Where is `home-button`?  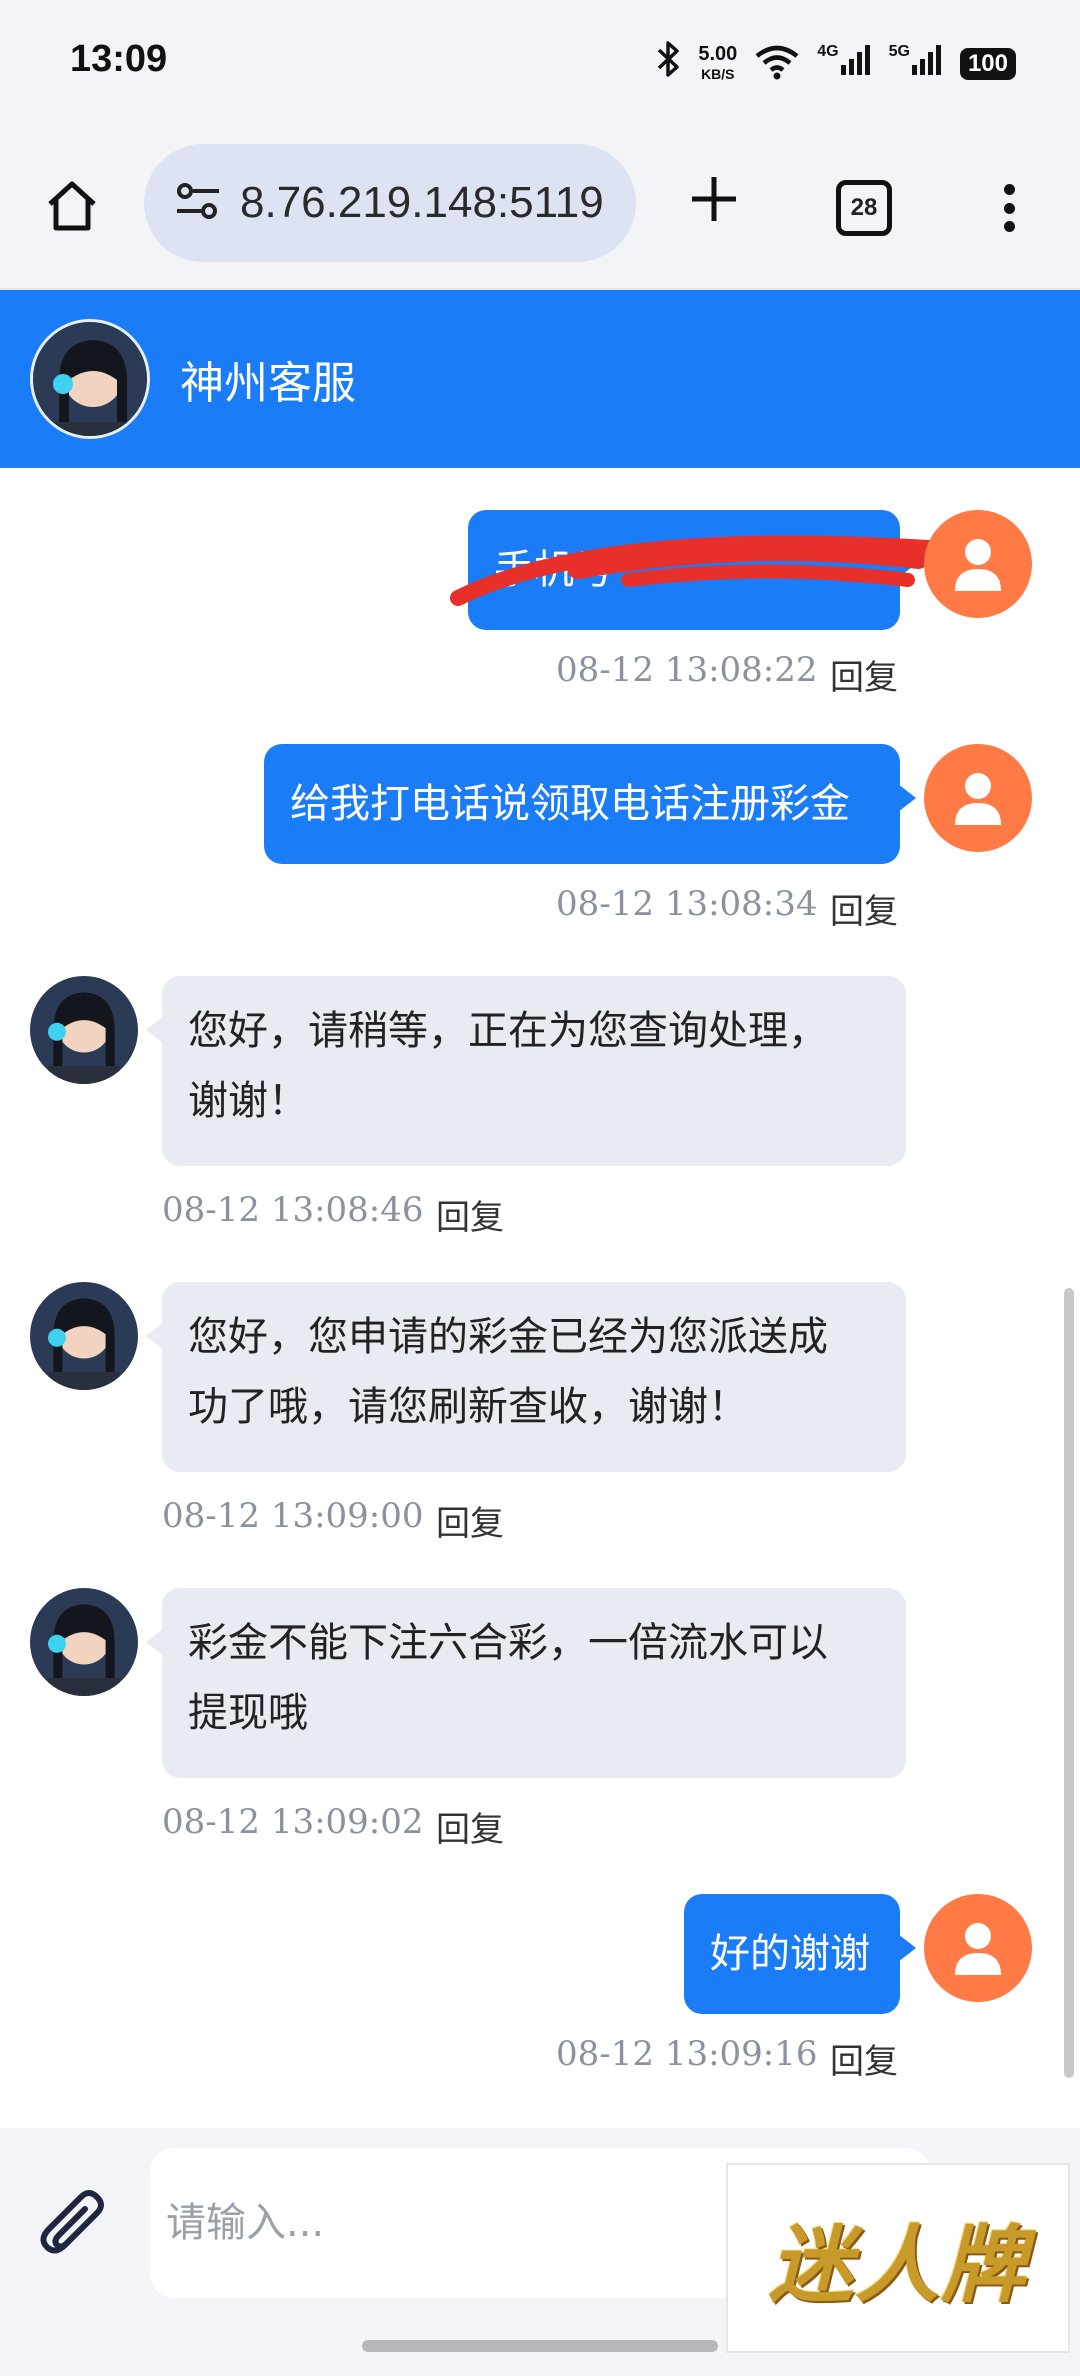
home-button is located at coordinates (72, 208).